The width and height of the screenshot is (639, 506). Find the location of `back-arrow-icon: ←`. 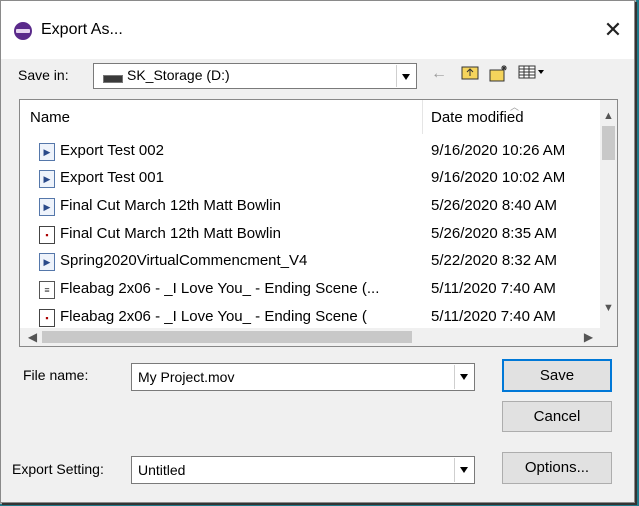

back-arrow-icon: ← is located at coordinates (439, 74).